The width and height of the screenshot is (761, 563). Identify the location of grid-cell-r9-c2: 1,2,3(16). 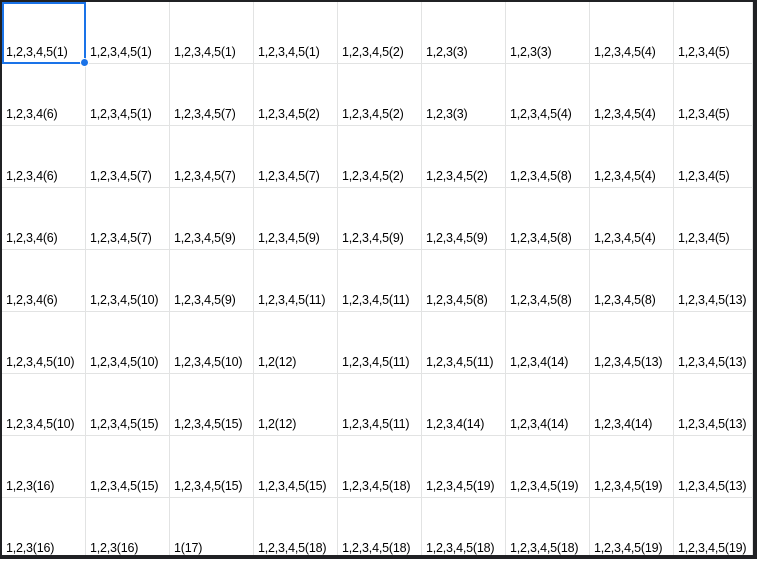
(128, 526).